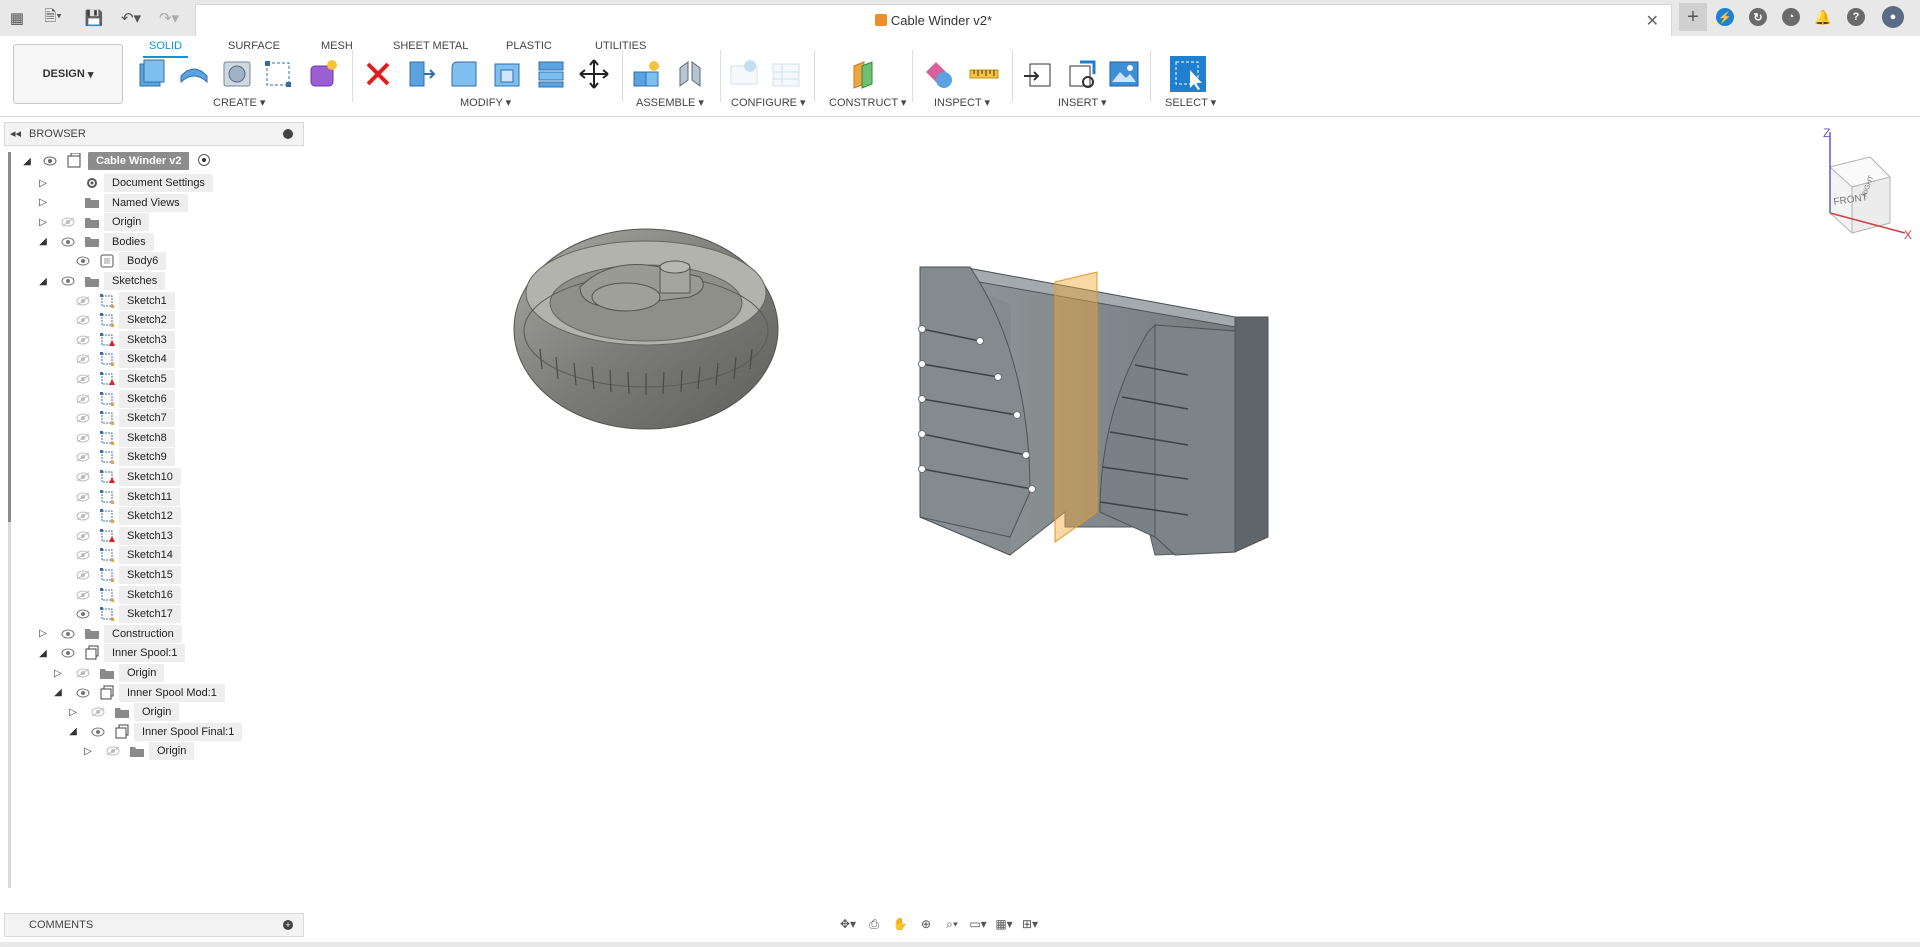 The image size is (1920, 947). What do you see at coordinates (68, 74) in the screenshot?
I see `workspace-switcher: DESIGN ▾` at bounding box center [68, 74].